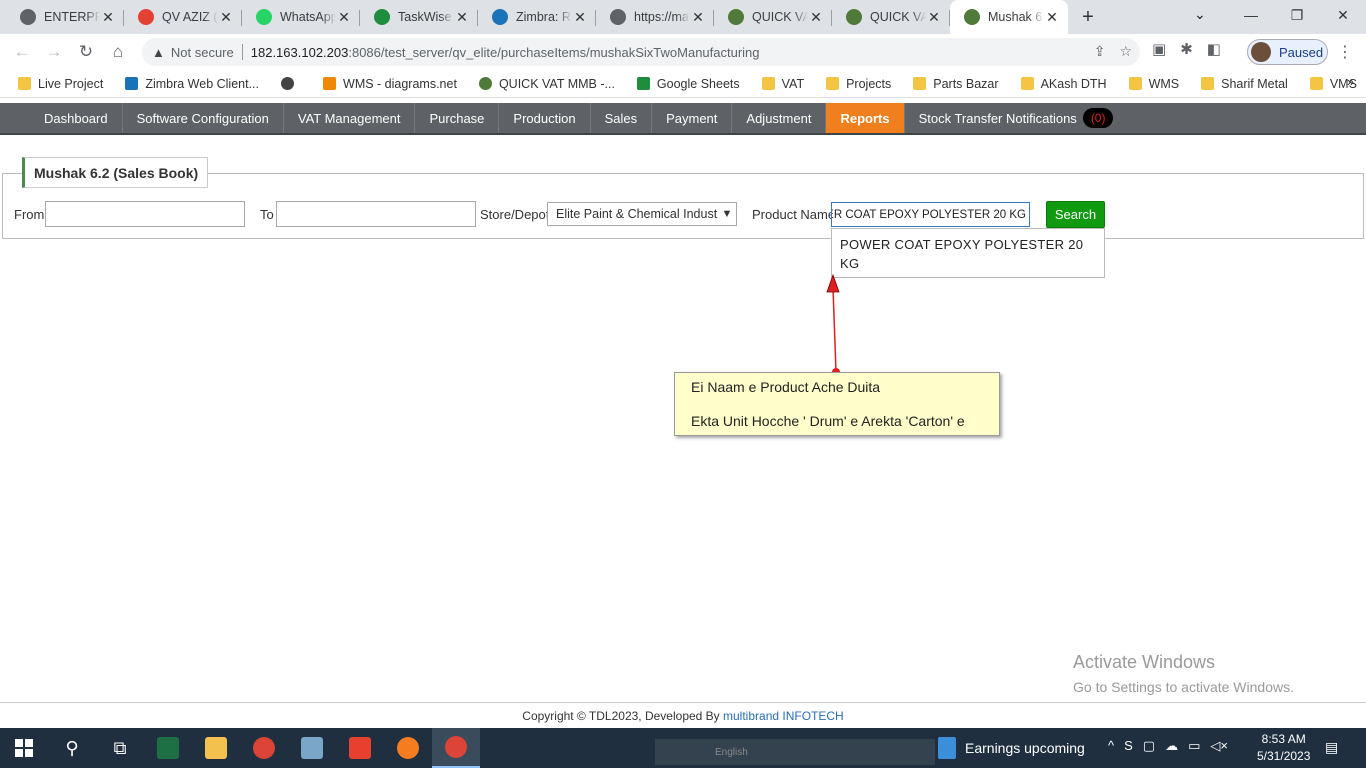  What do you see at coordinates (1016, 118) in the screenshot?
I see `nav-item-stock-transfer-notifications: Stock Transfer Notifications (0)` at bounding box center [1016, 118].